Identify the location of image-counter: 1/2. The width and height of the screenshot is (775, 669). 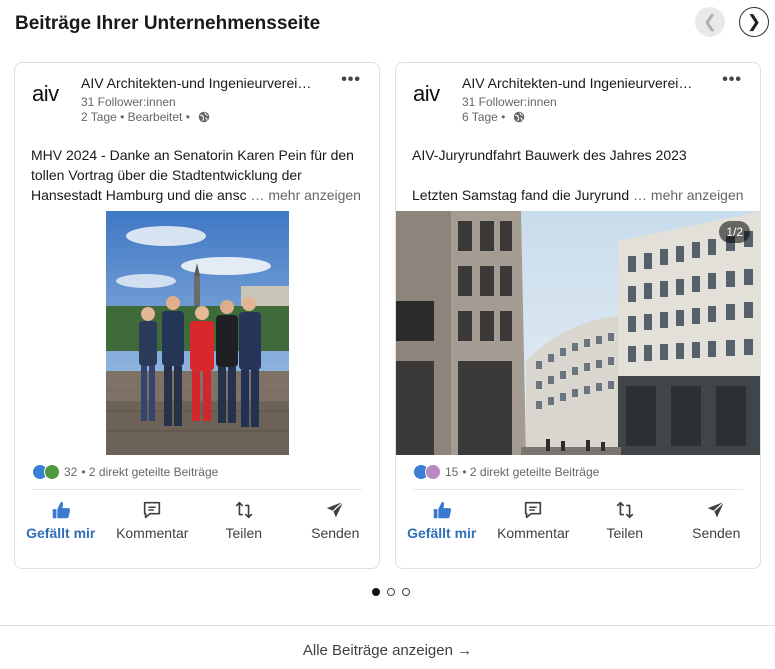
(734, 232).